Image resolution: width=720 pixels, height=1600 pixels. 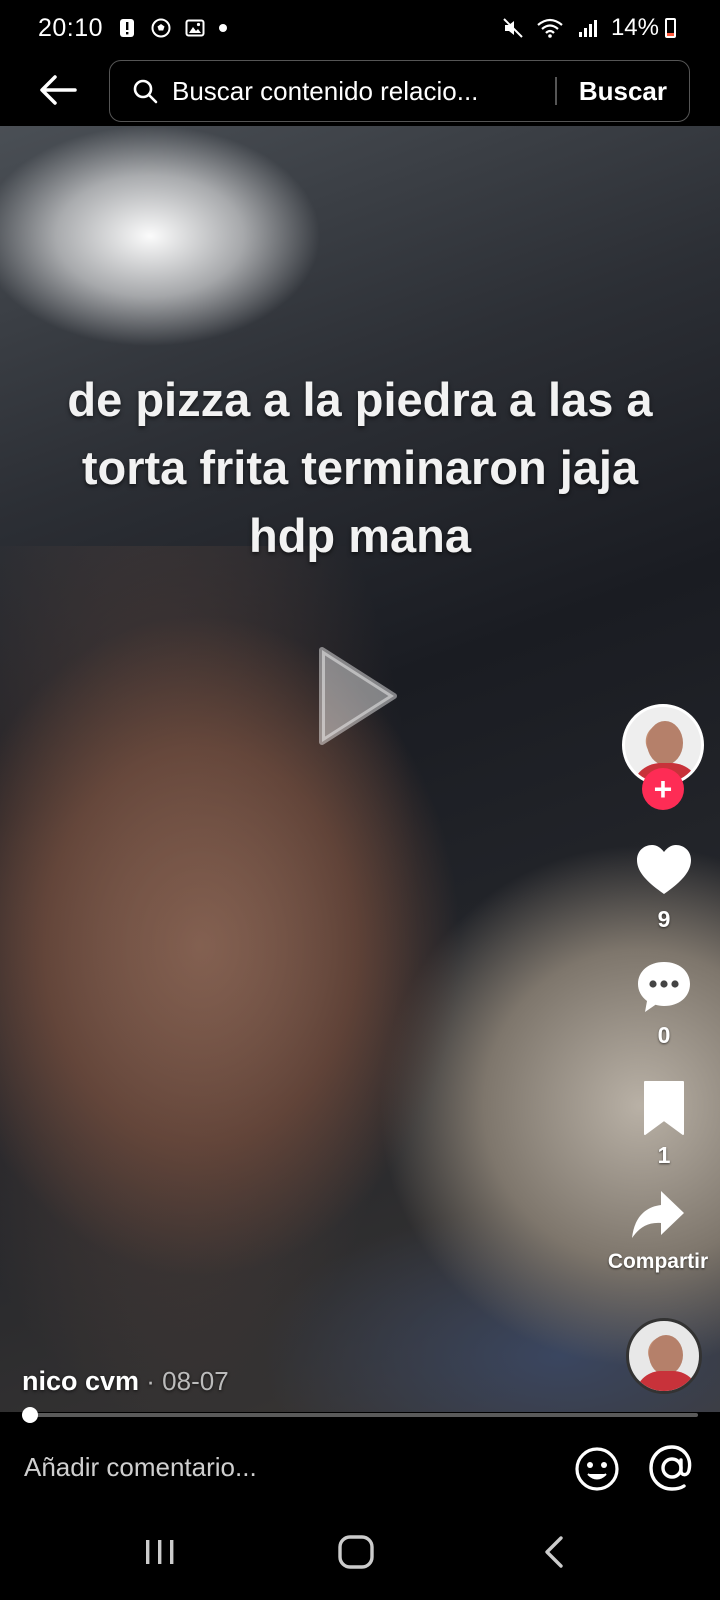 What do you see at coordinates (658, 1261) in the screenshot?
I see `share-label: Compartir` at bounding box center [658, 1261].